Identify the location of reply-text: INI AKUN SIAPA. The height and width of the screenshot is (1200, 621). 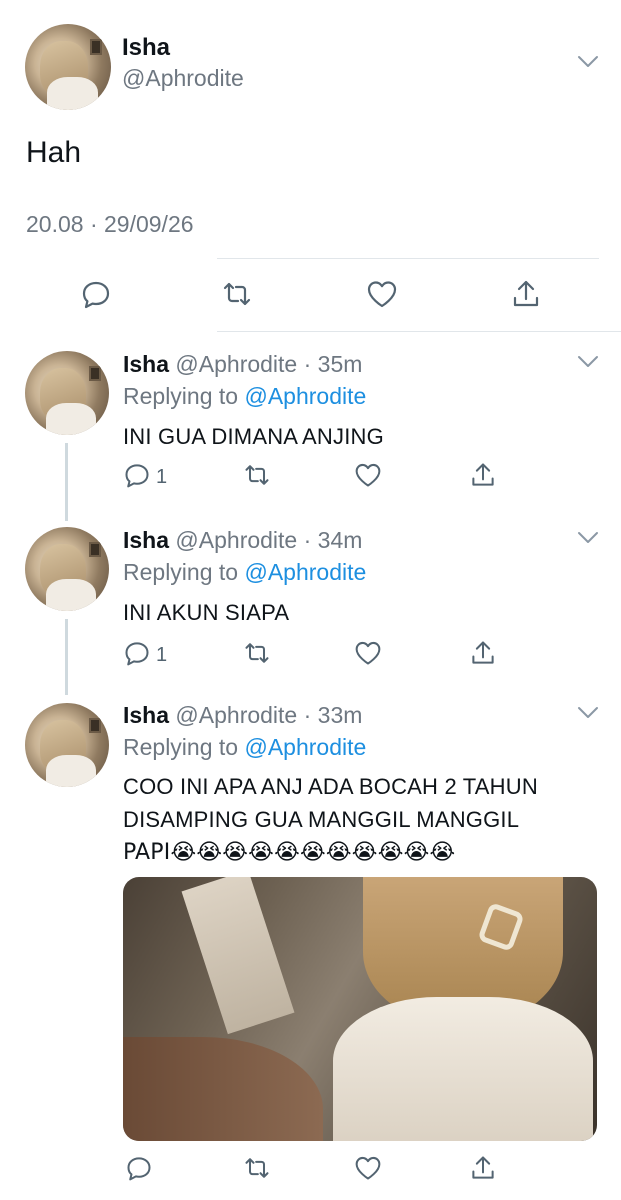
(206, 612).